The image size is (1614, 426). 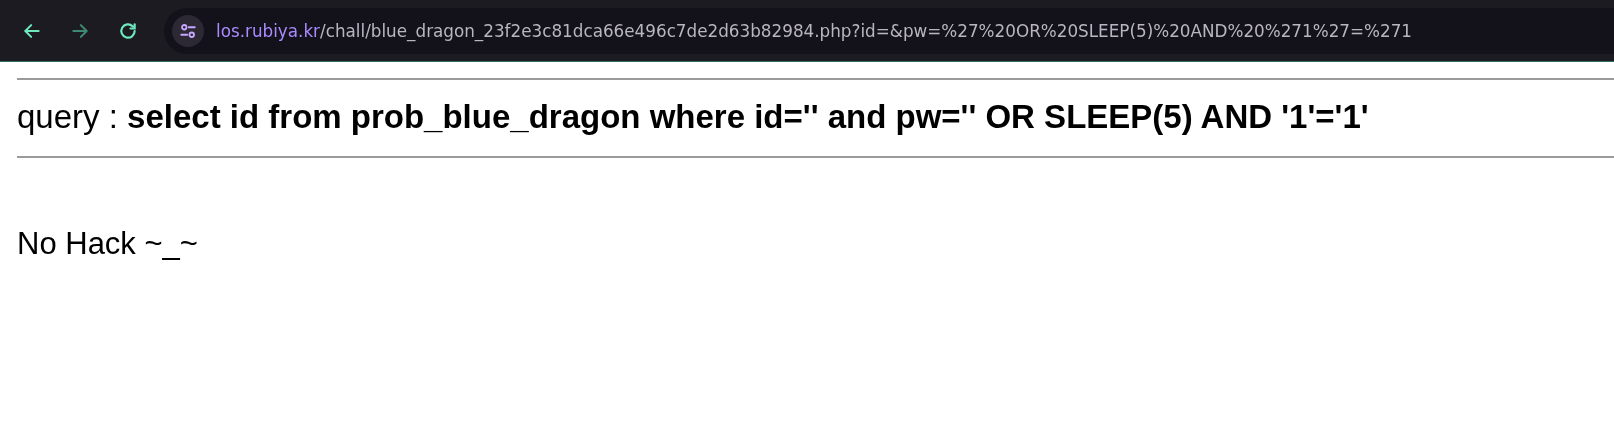 I want to click on message-text: No Hack ~_~, so click(x=108, y=244).